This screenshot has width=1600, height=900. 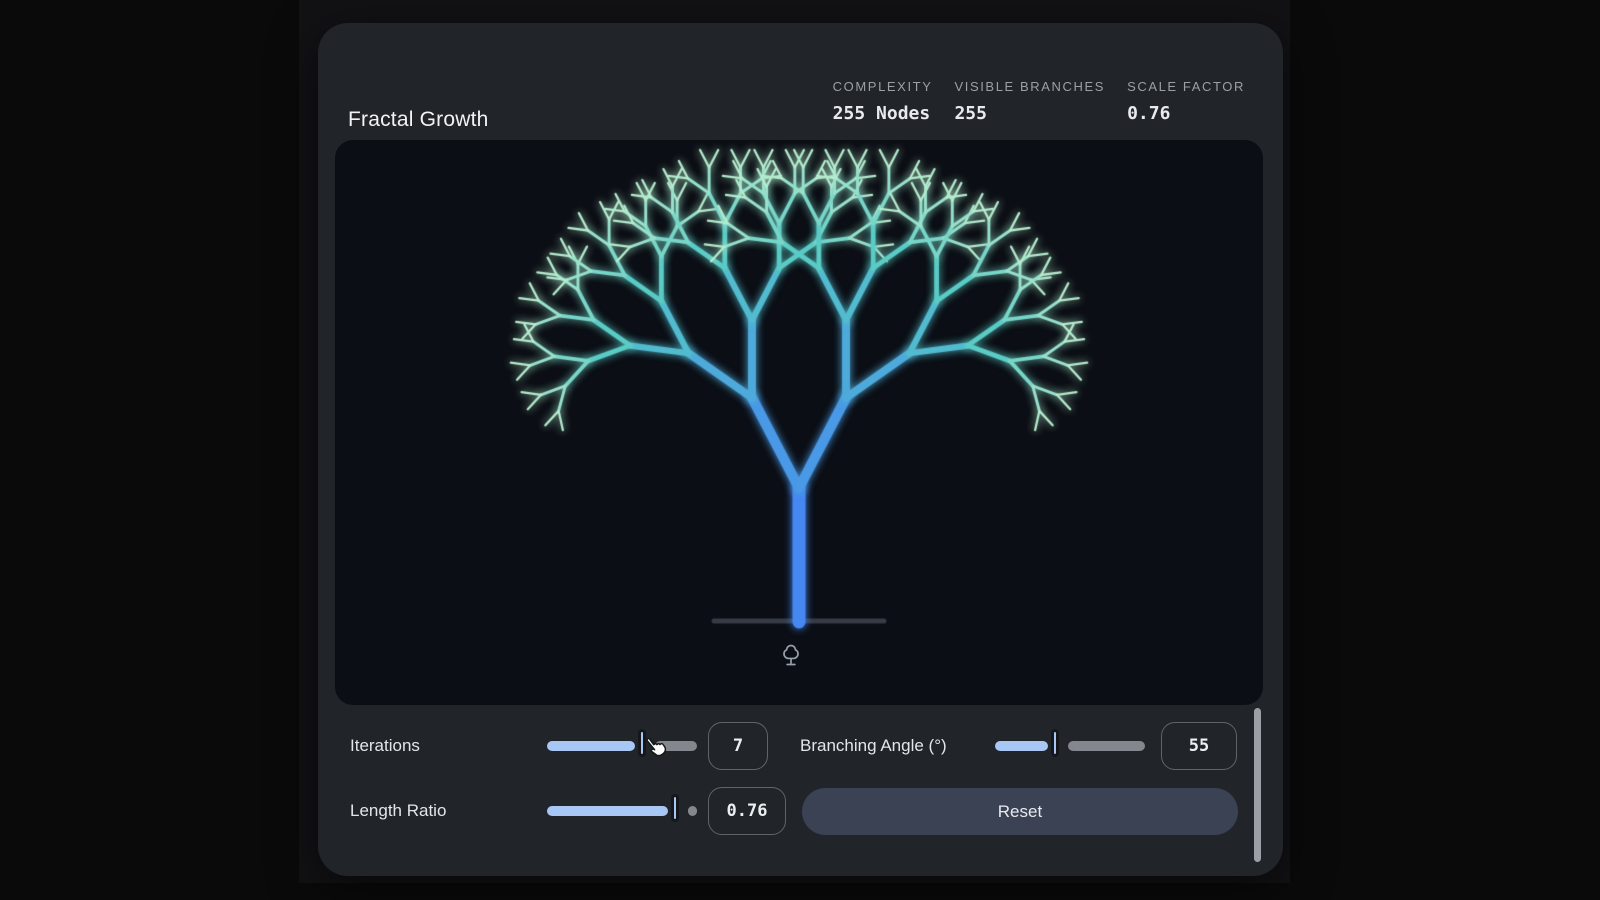 What do you see at coordinates (1030, 86) in the screenshot?
I see `stat-label: VISIBLE BRANCHES` at bounding box center [1030, 86].